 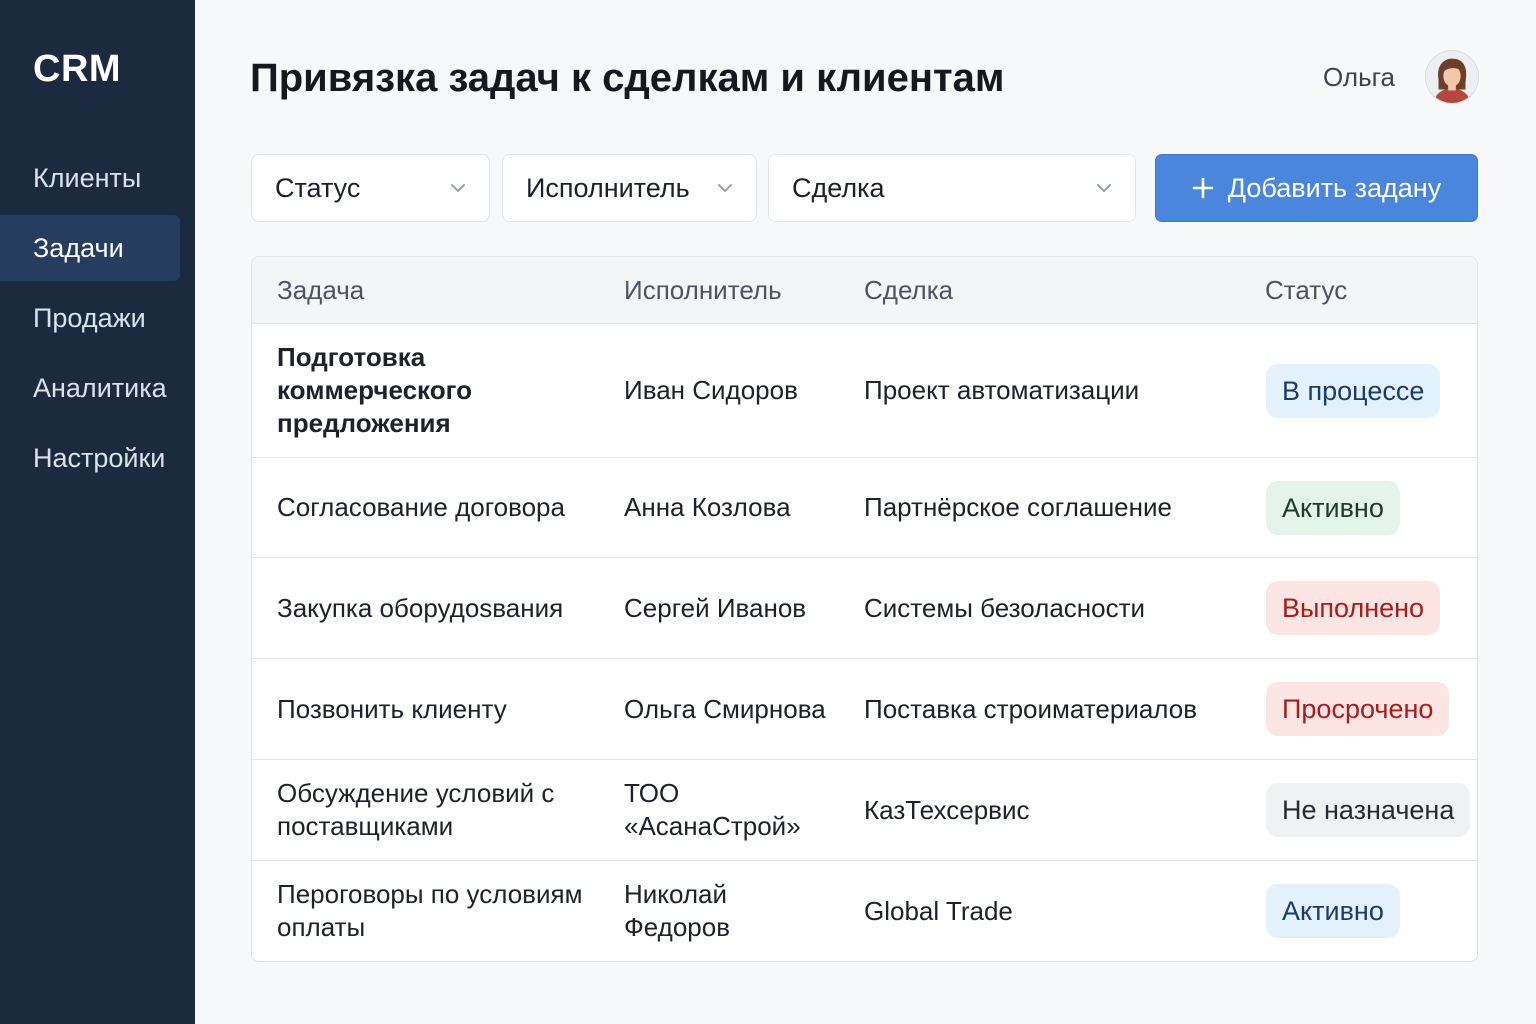 I want to click on task-status-cell: Просрочено, so click(x=1371, y=709).